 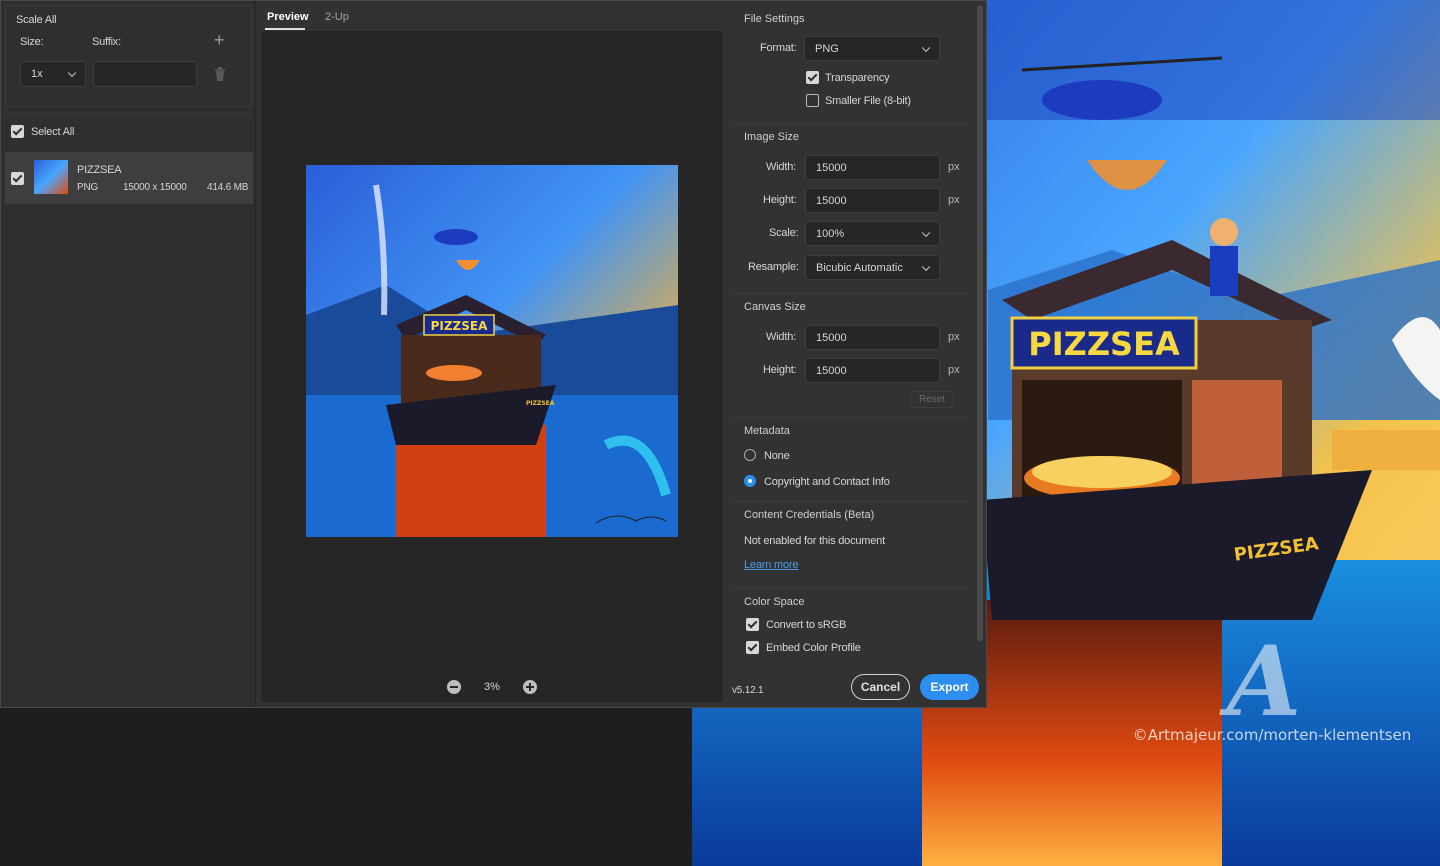 What do you see at coordinates (460, 326) in the screenshot?
I see `preview-sign-text: PIZZSEA` at bounding box center [460, 326].